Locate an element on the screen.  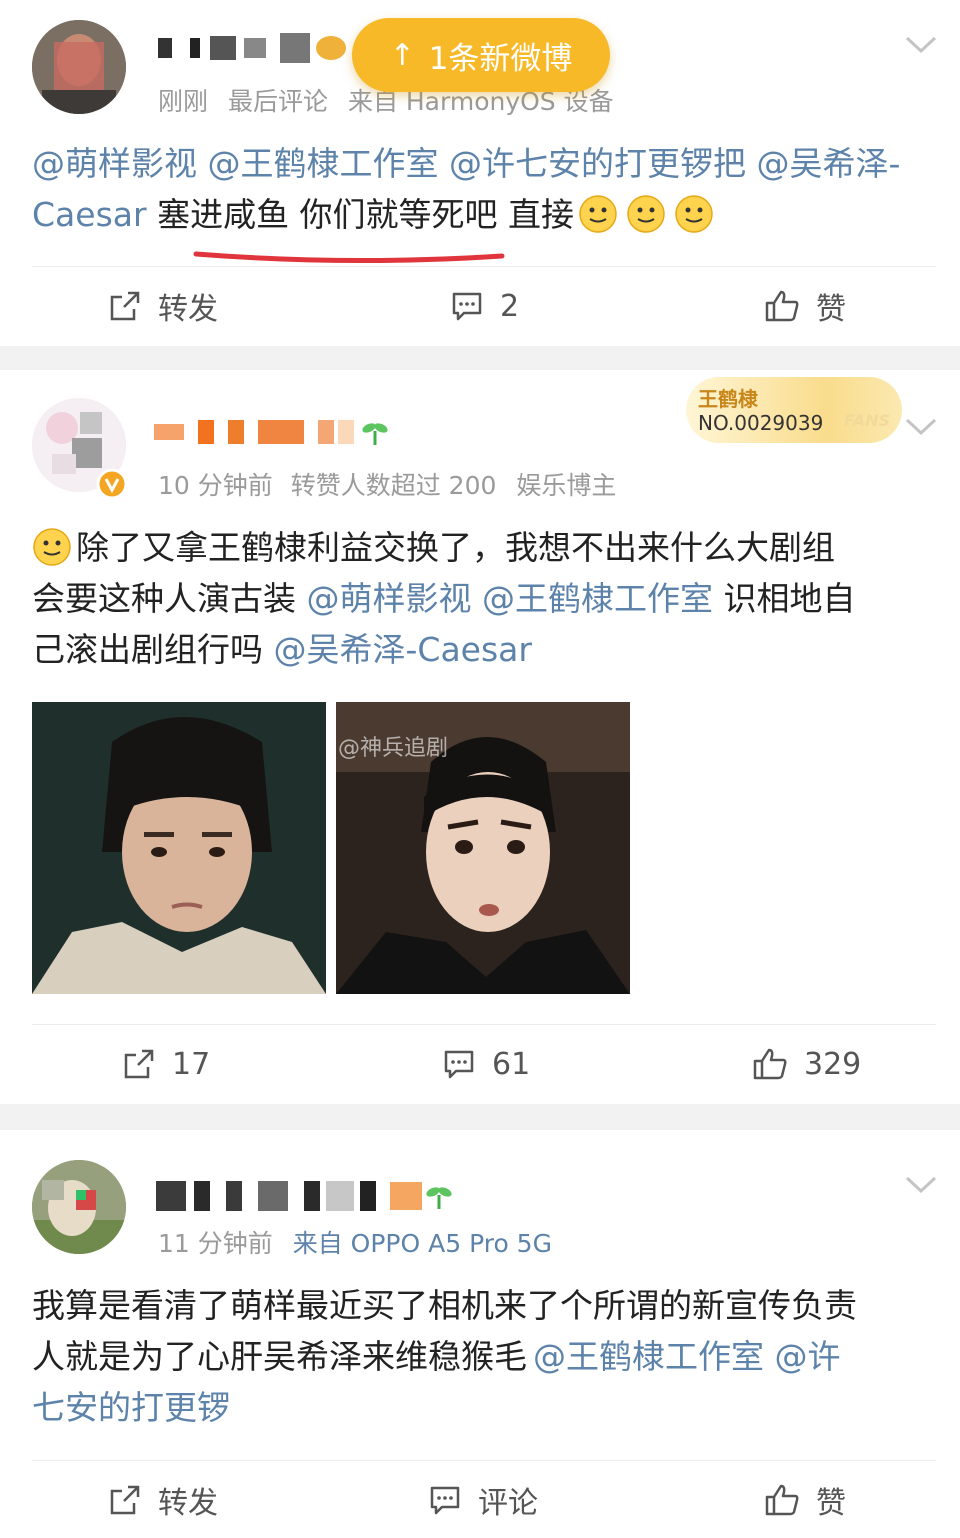
red-underline-annotation is located at coordinates (349, 257).